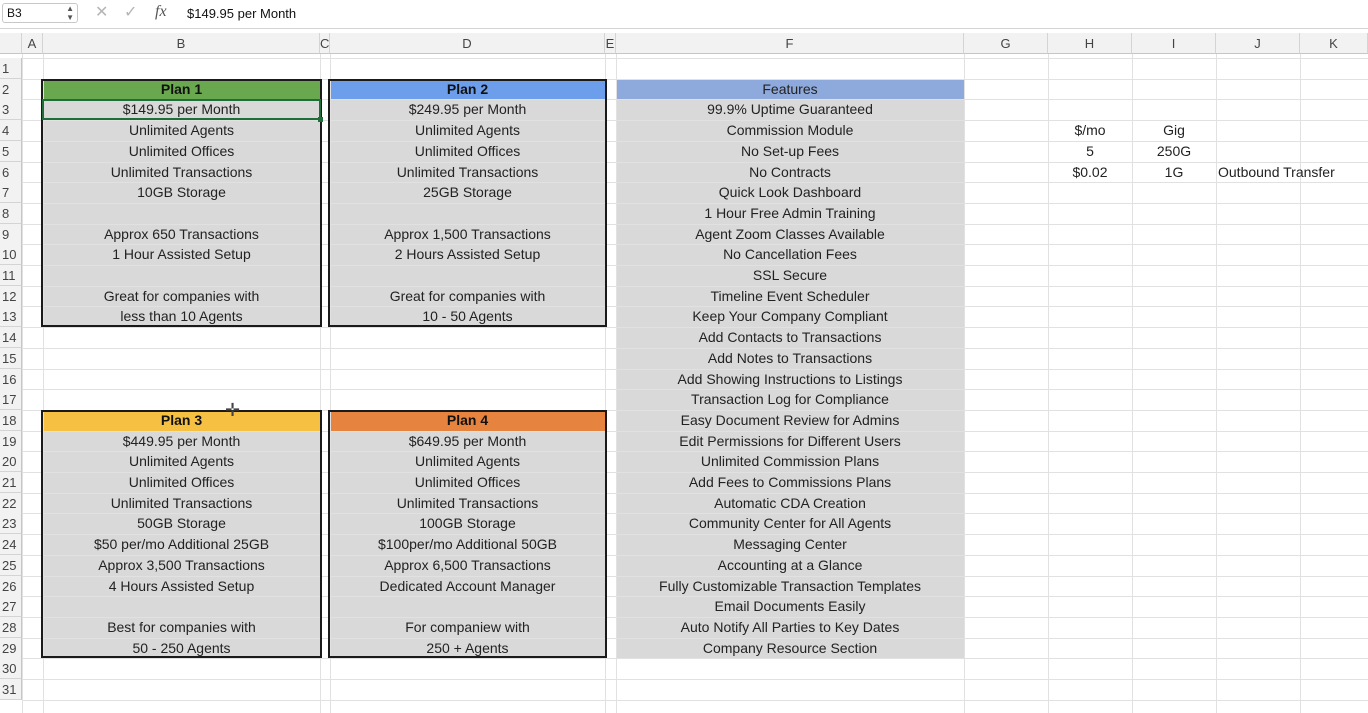 This screenshot has width=1368, height=713. I want to click on row-header-19: 19, so click(11, 441).